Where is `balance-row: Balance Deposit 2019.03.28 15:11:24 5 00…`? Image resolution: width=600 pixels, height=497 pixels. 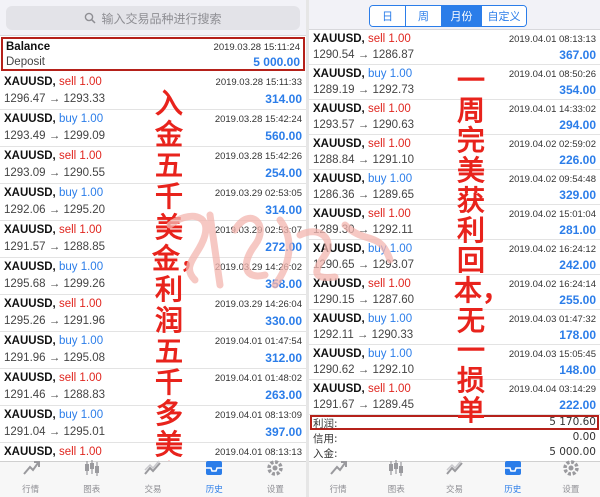
balance-row: Balance Deposit 2019.03.28 15:11:24 5 00… is located at coordinates (153, 54).